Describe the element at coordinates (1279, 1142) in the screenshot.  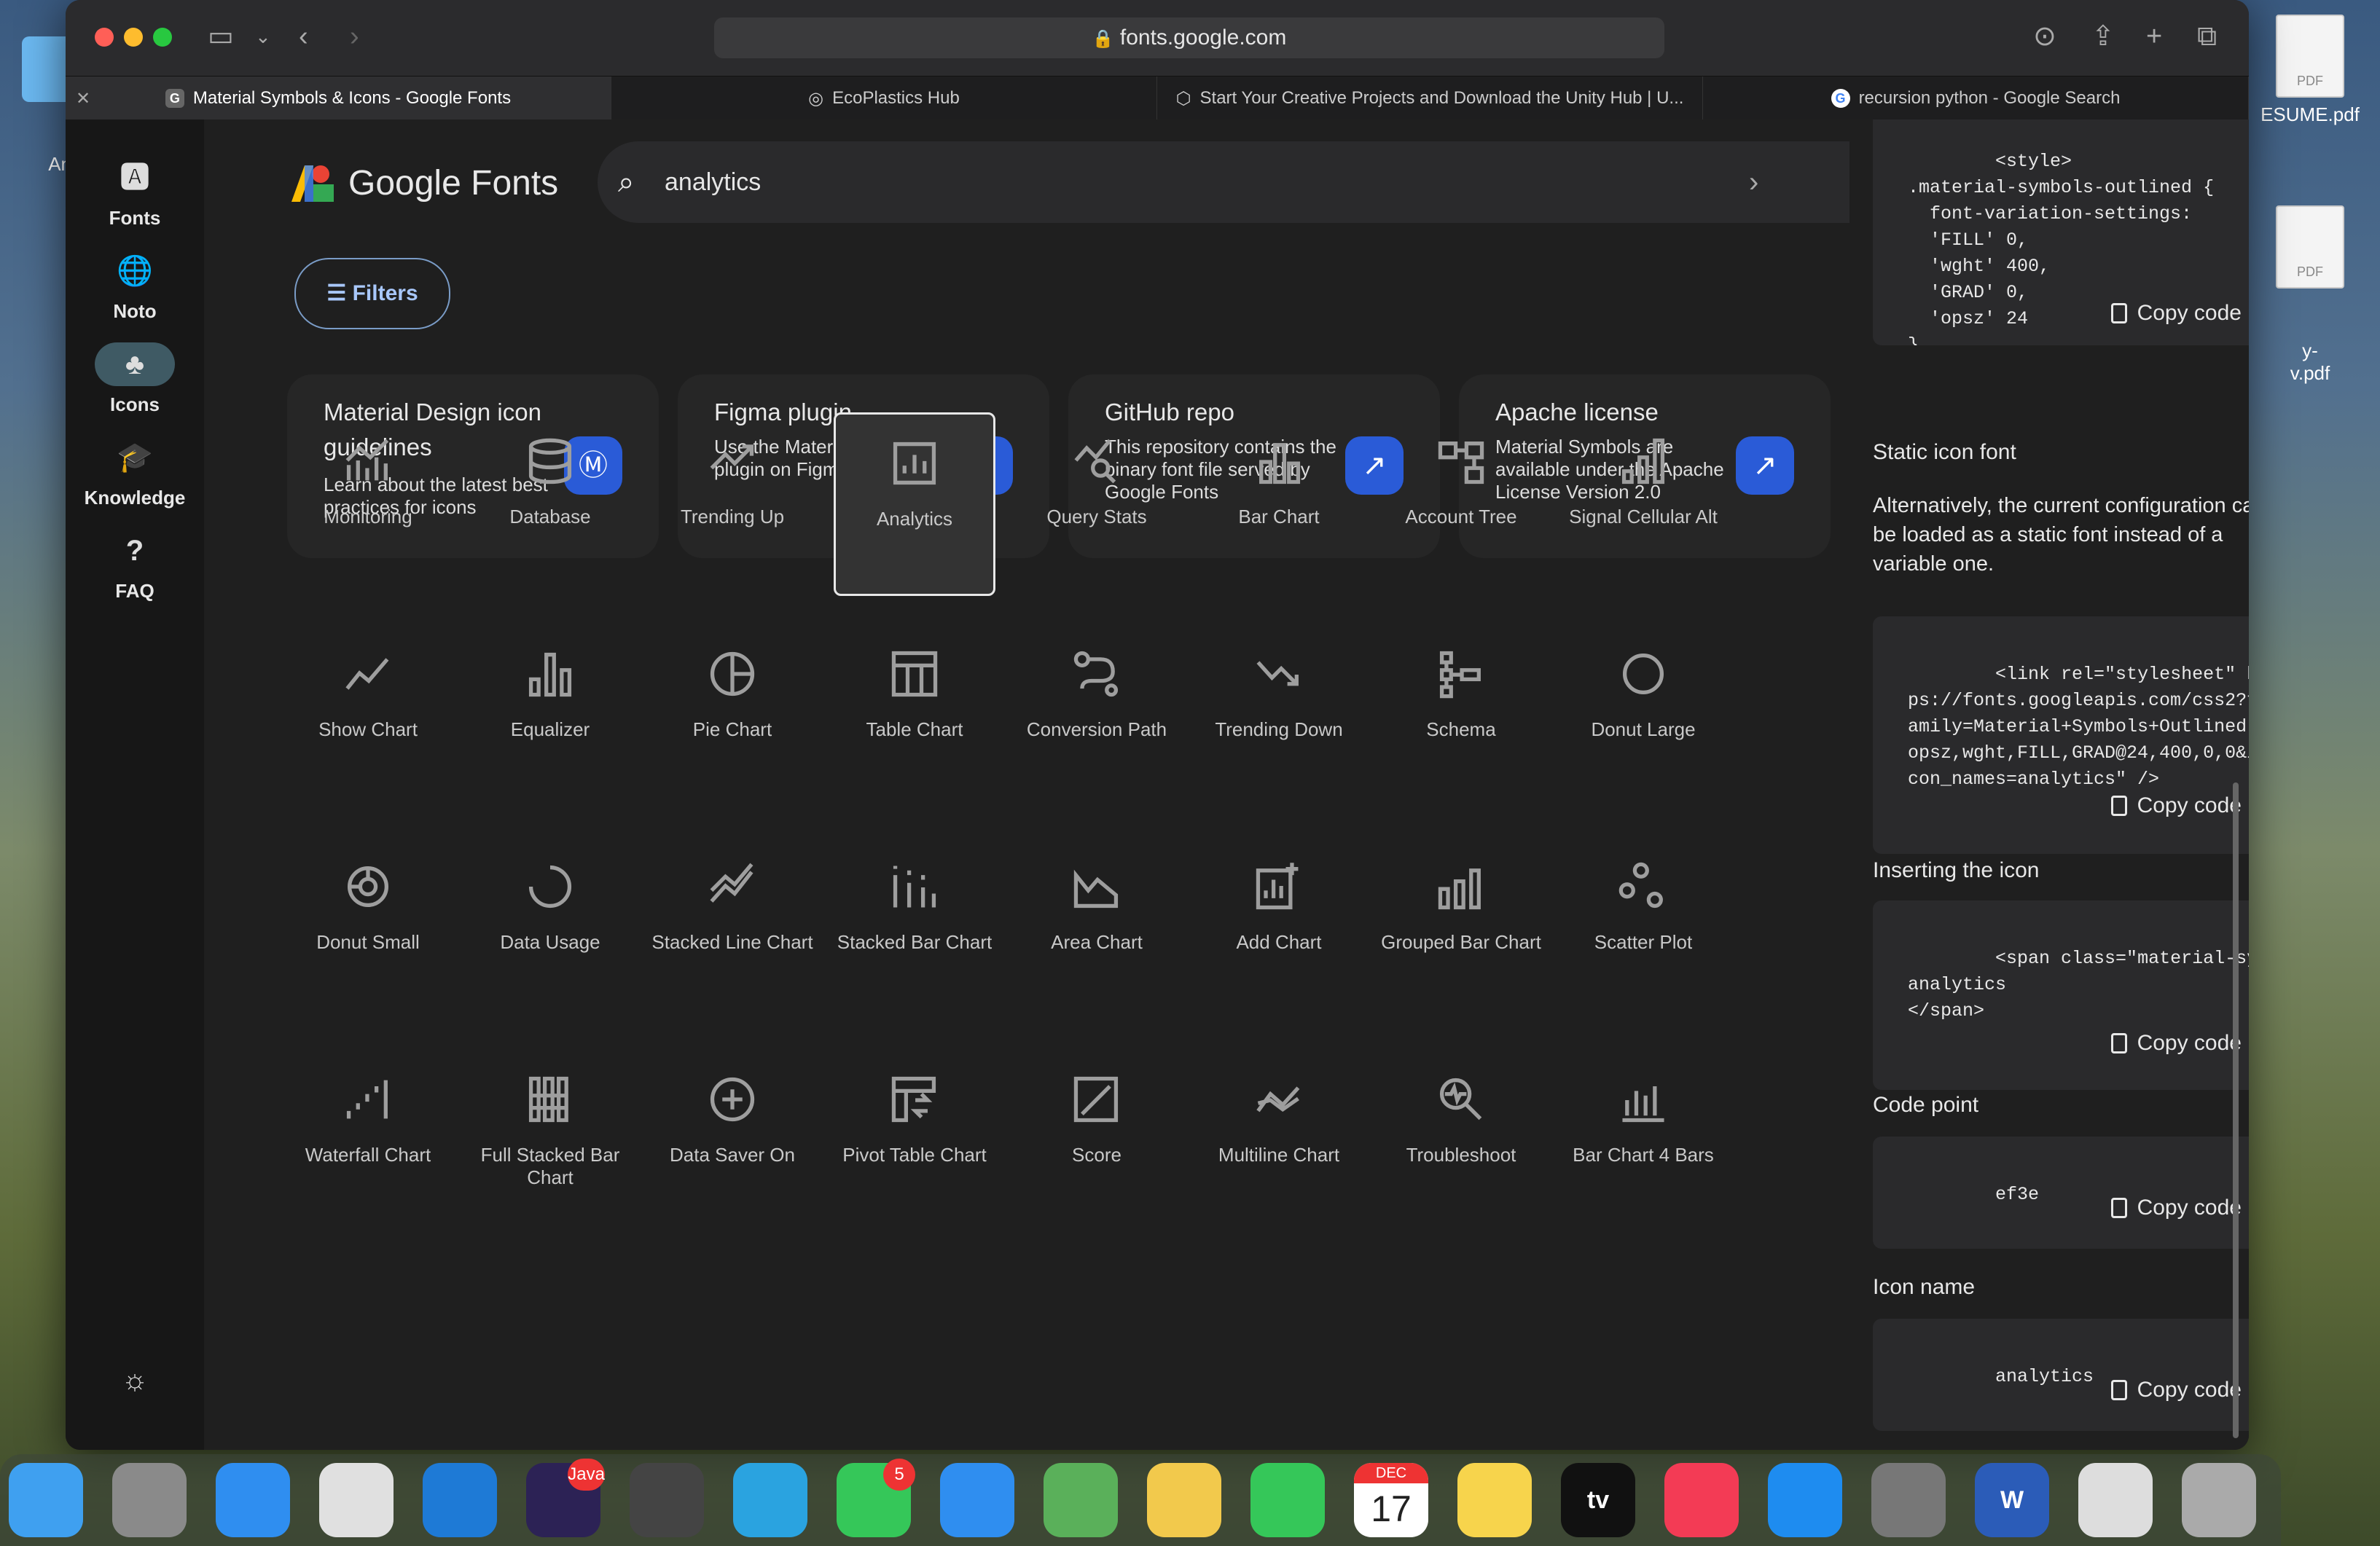
I see `icon-tile-multiline-chart: Multiline Chart` at that location.